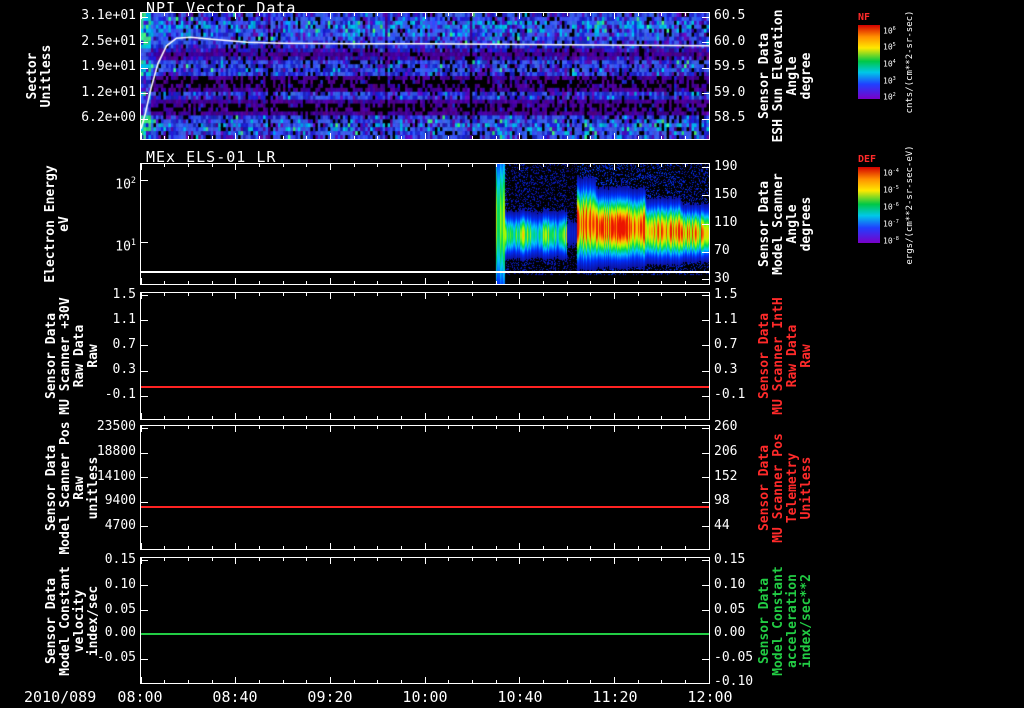 This screenshot has height=708, width=1024. Describe the element at coordinates (425, 506) in the screenshot. I see `data-line` at that location.